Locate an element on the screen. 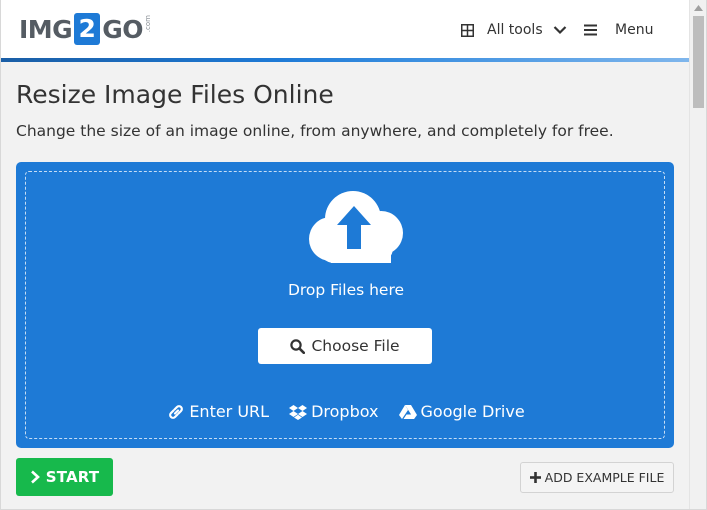 The height and width of the screenshot is (510, 707). google-drive-button: Google Drive is located at coordinates (461, 411).